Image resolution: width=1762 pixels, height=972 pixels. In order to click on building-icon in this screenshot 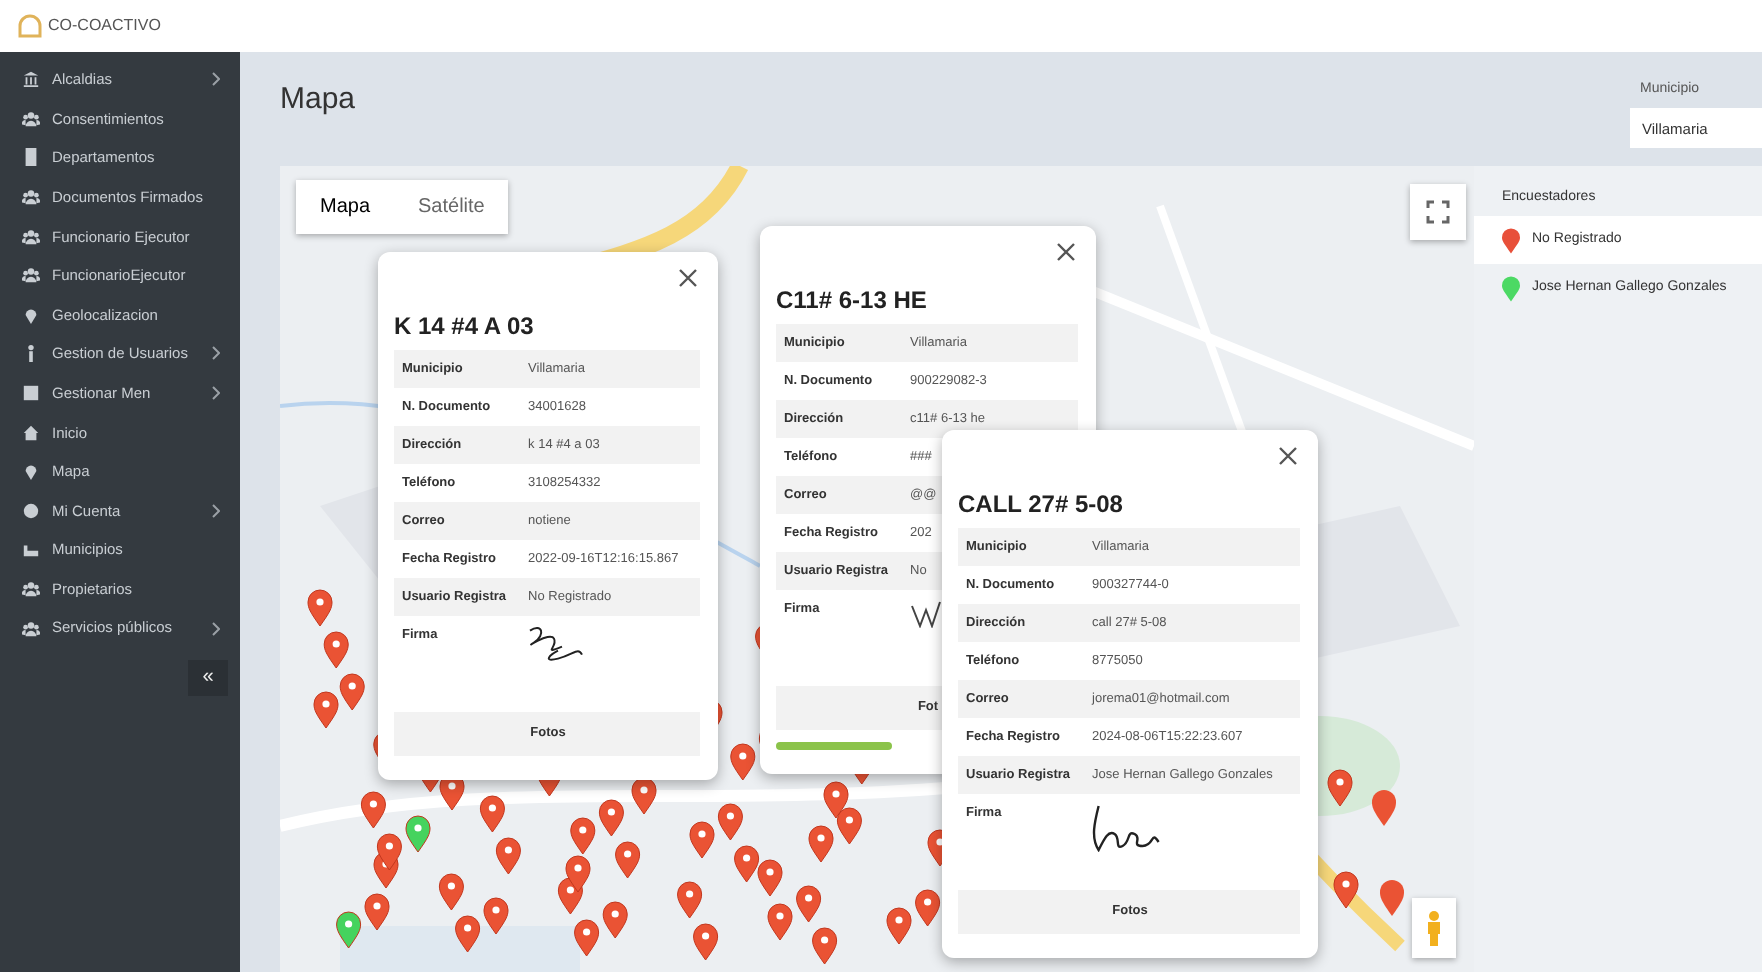, I will do `click(31, 157)`.